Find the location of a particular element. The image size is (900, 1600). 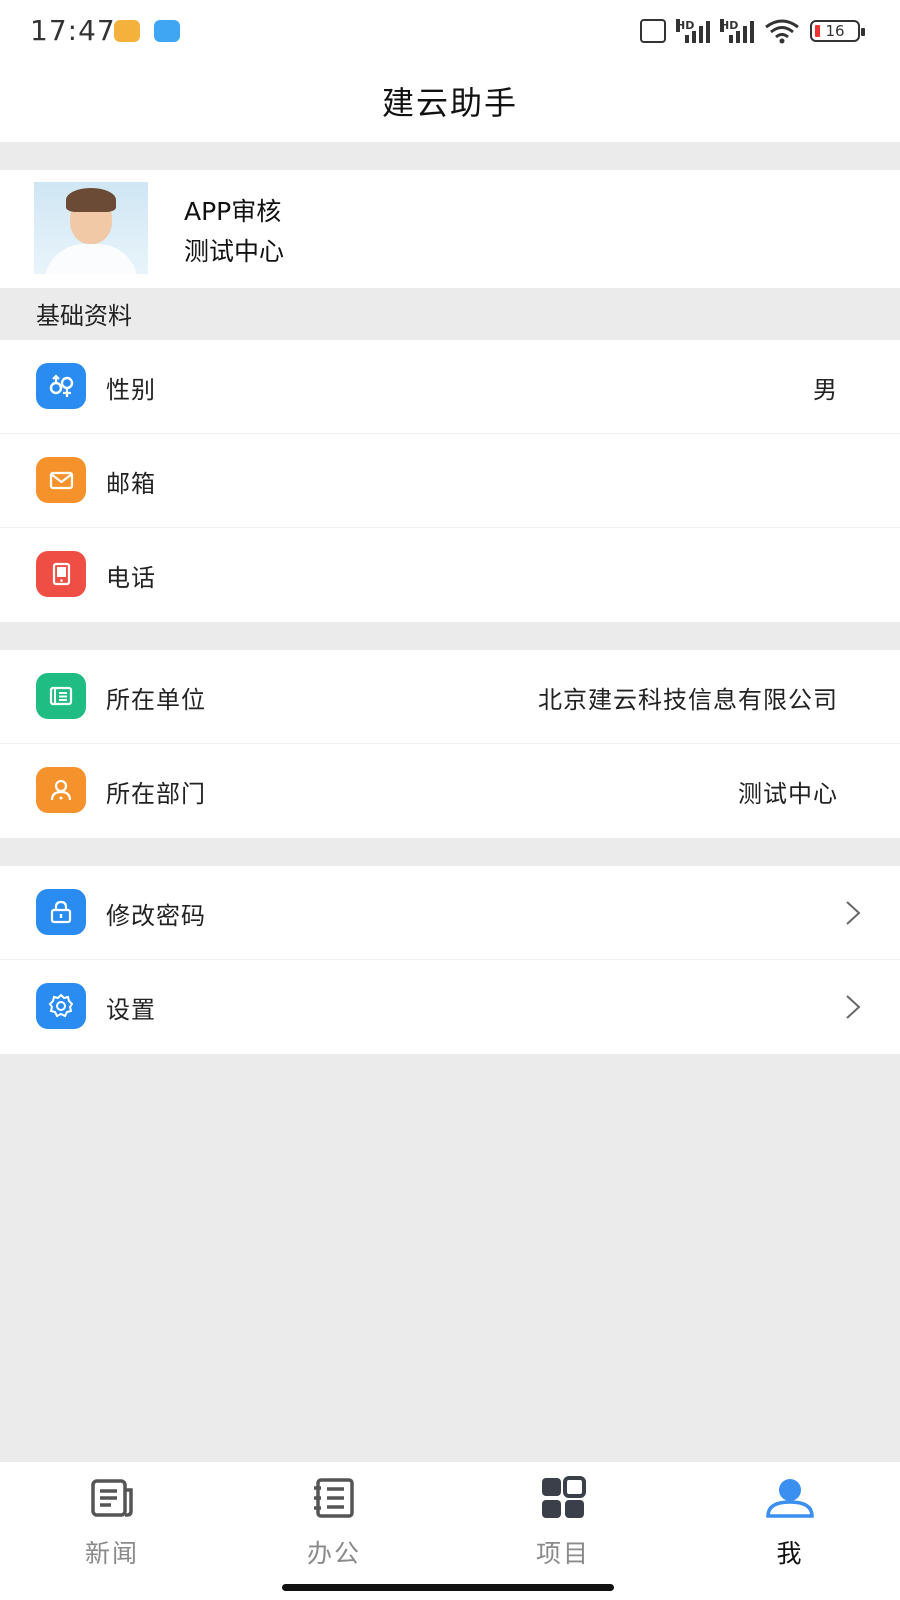

status-indicators: HD HD 16 is located at coordinates (752, 31).